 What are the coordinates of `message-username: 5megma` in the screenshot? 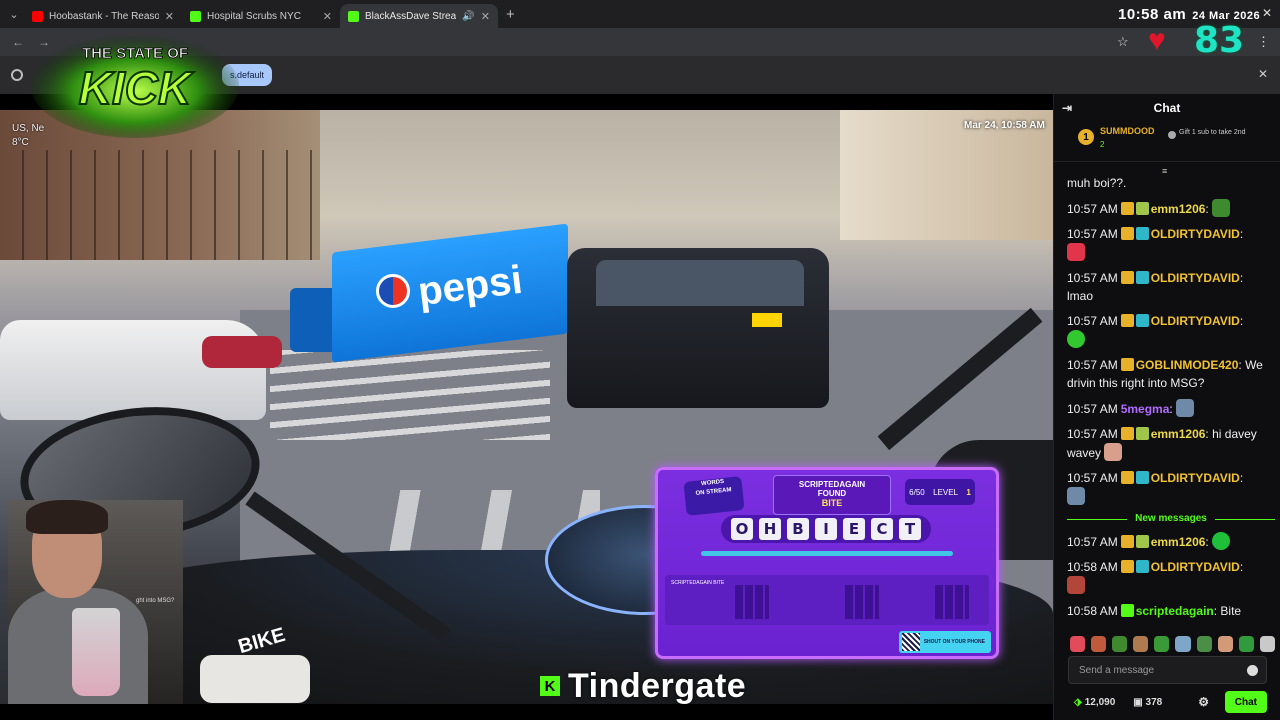 It's located at (1145, 409).